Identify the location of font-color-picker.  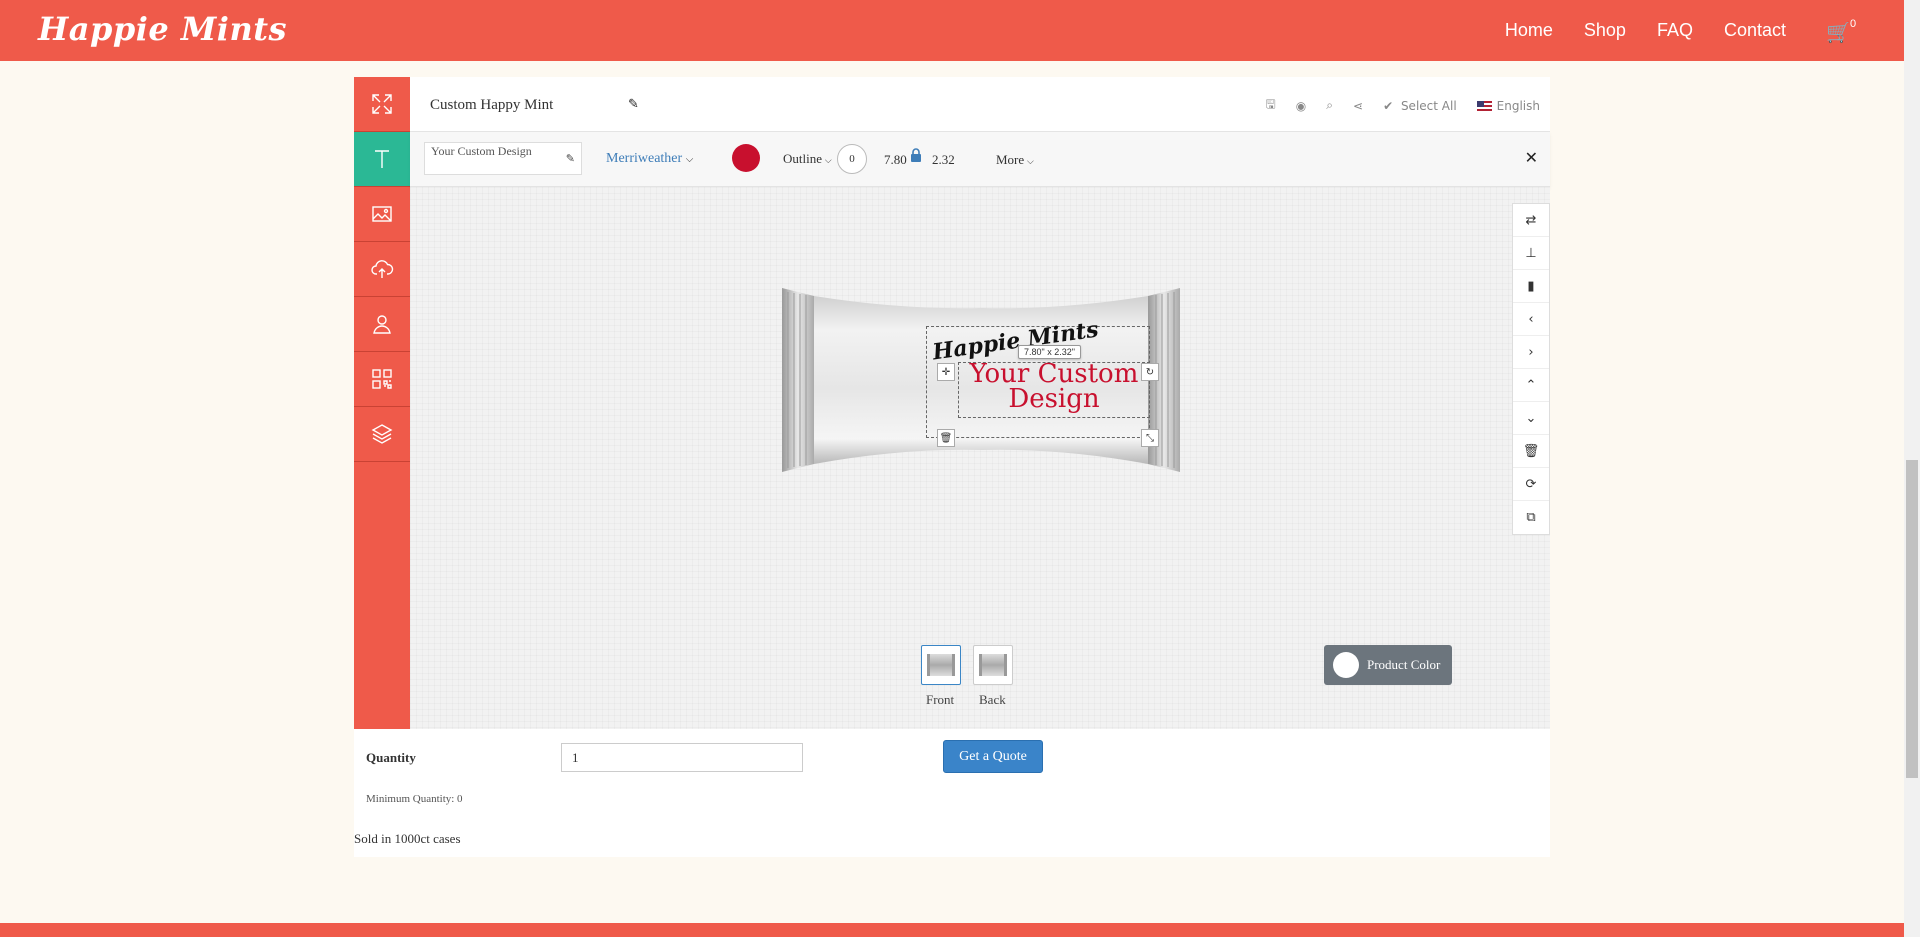
(746, 158).